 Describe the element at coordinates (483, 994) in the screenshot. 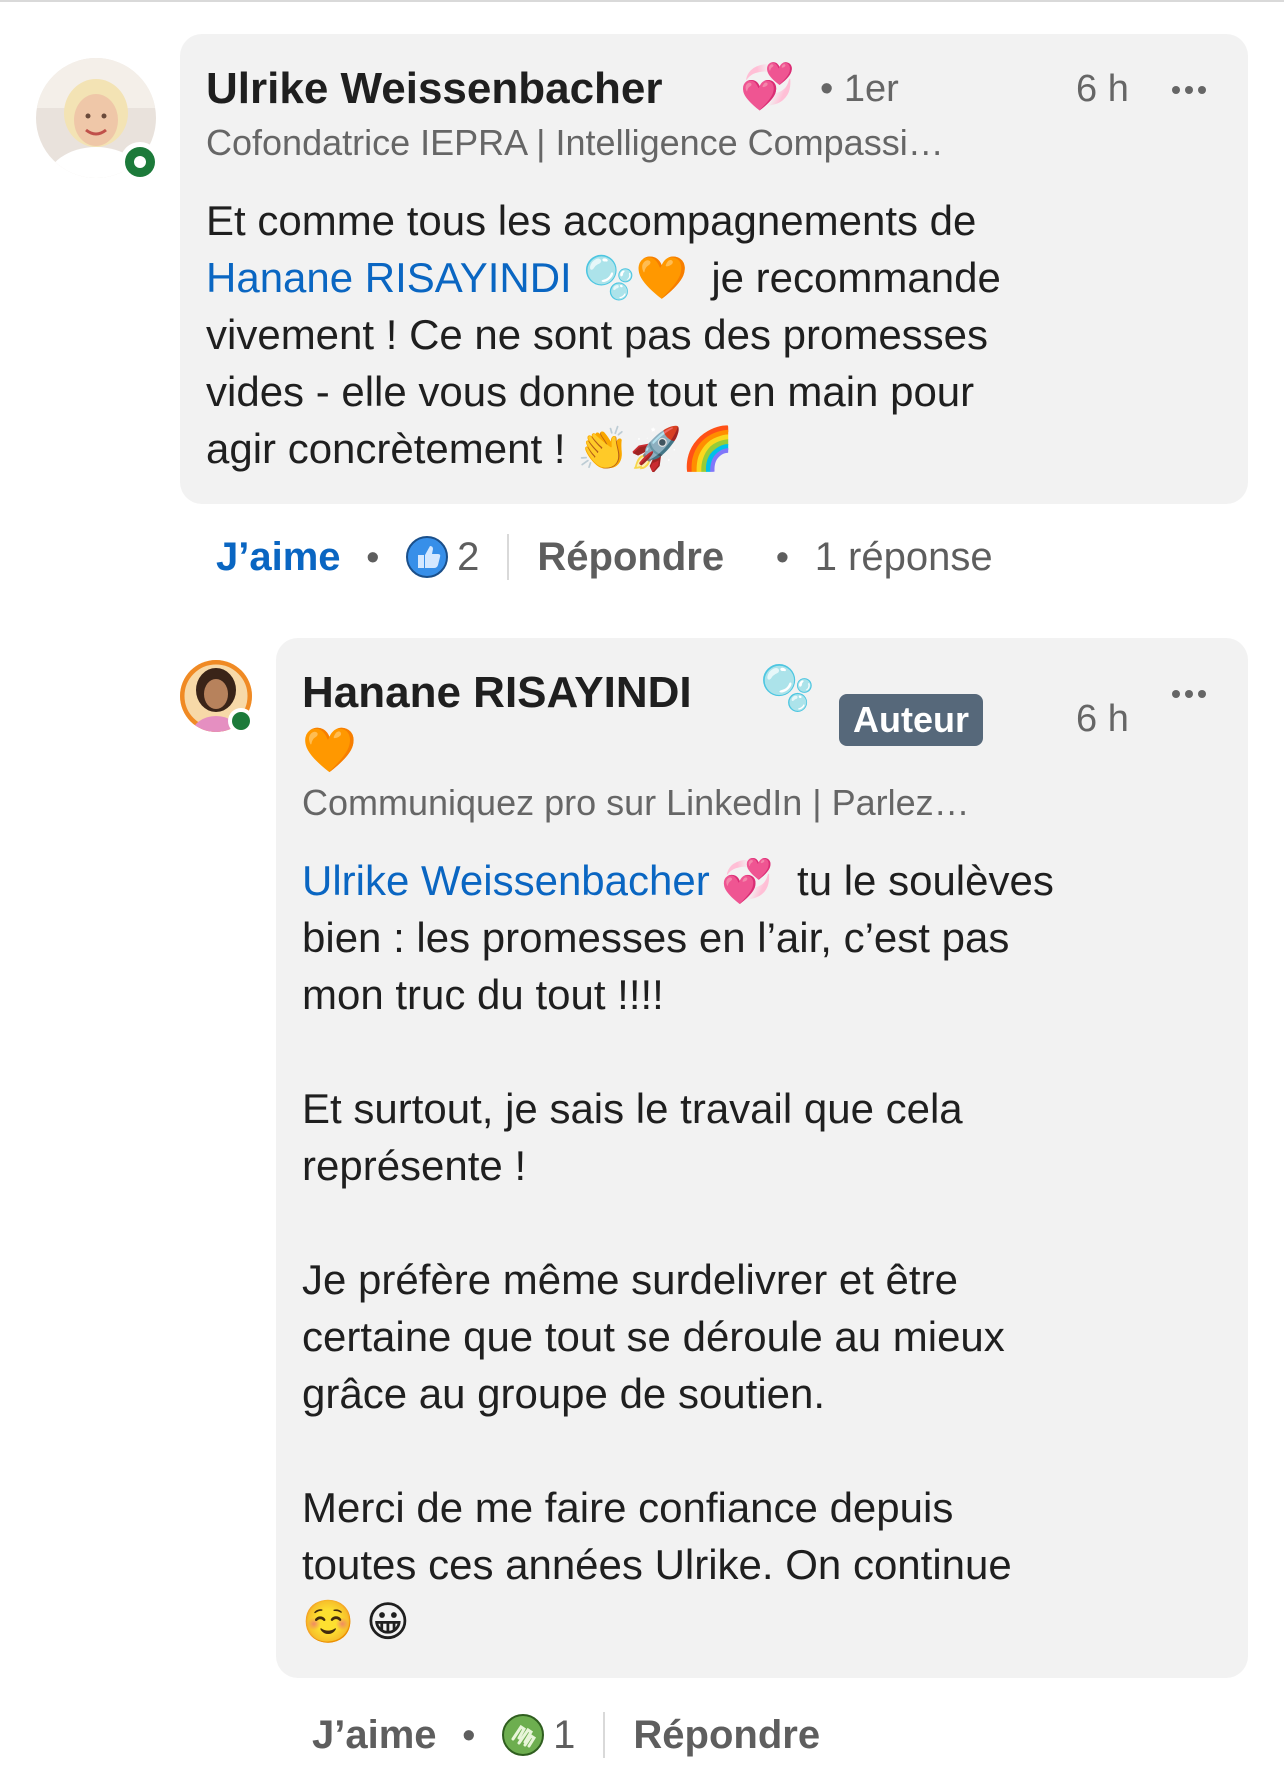

I see `reply-text-line: mon truc du tout !!!!` at that location.